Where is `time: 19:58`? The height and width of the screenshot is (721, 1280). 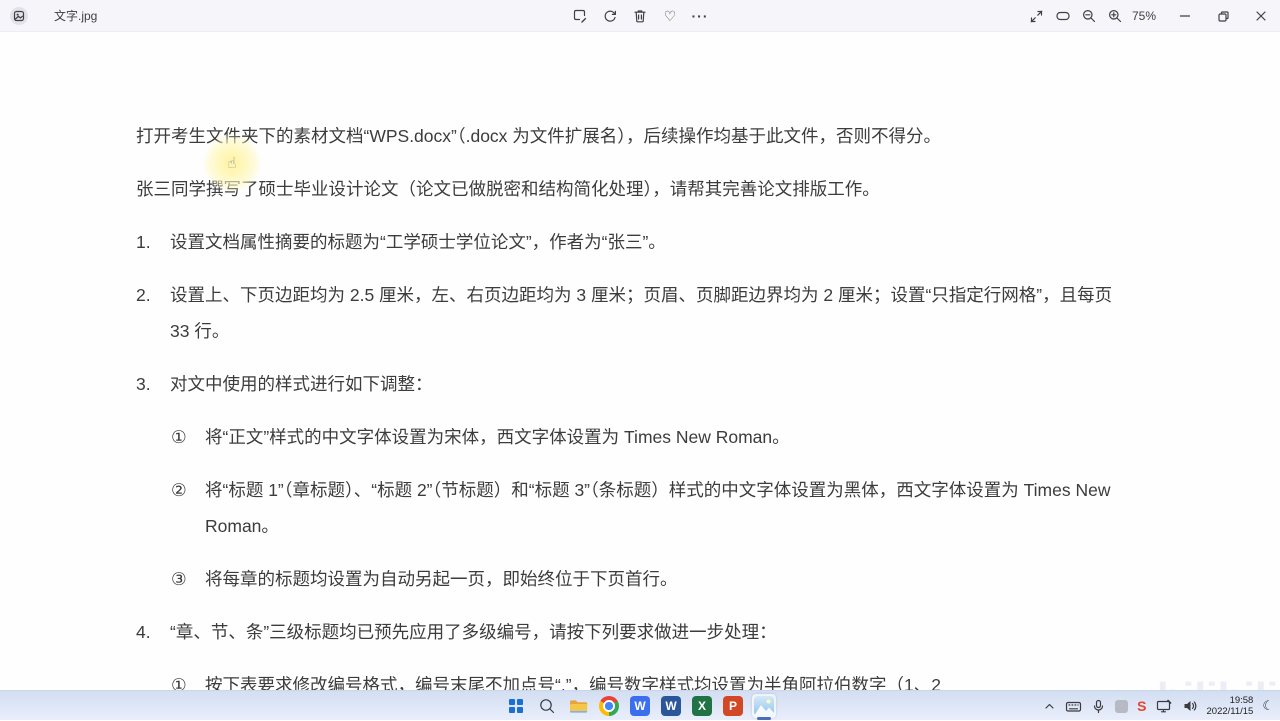
time: 19:58 is located at coordinates (1241, 700).